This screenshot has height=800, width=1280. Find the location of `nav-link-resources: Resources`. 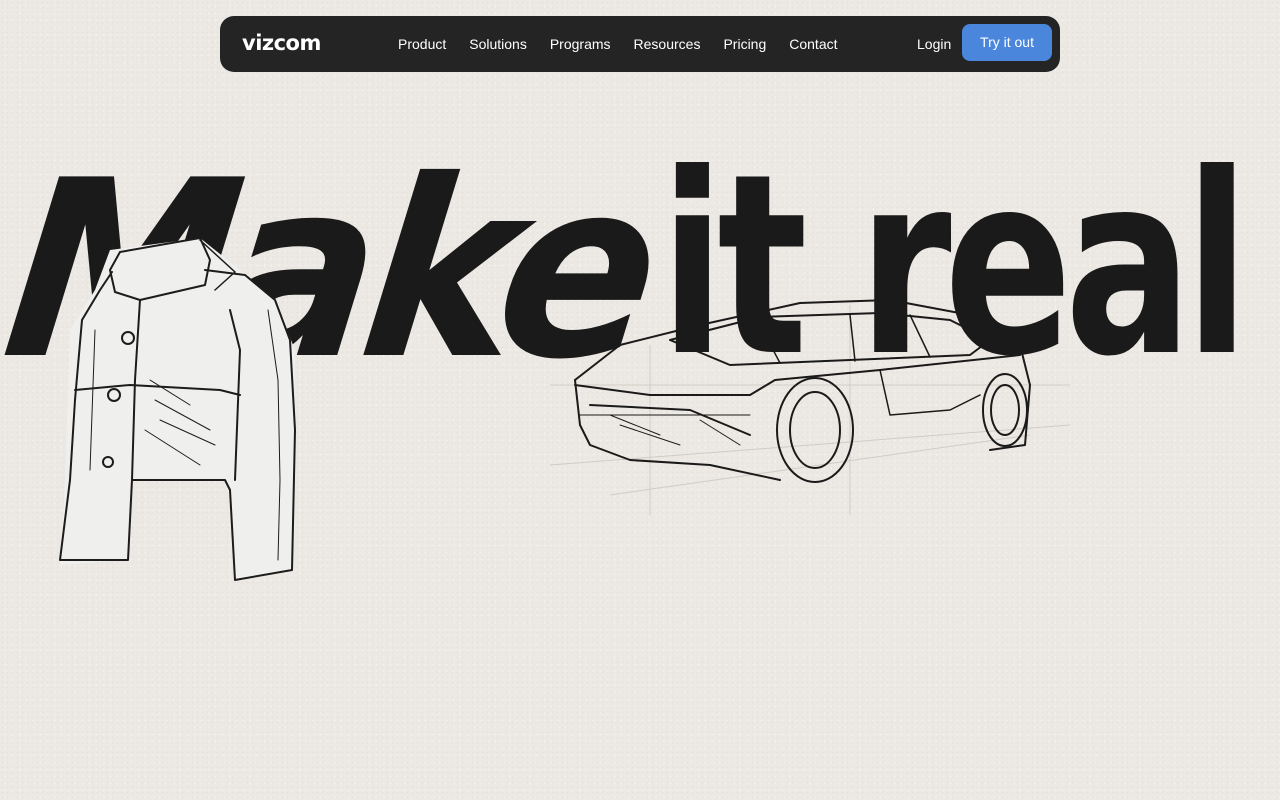

nav-link-resources: Resources is located at coordinates (667, 44).